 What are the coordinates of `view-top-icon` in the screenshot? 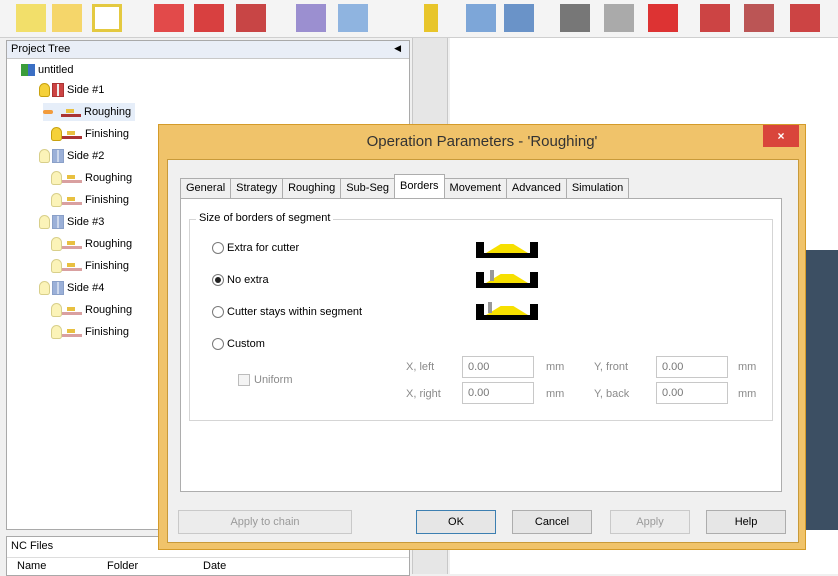 It's located at (759, 18).